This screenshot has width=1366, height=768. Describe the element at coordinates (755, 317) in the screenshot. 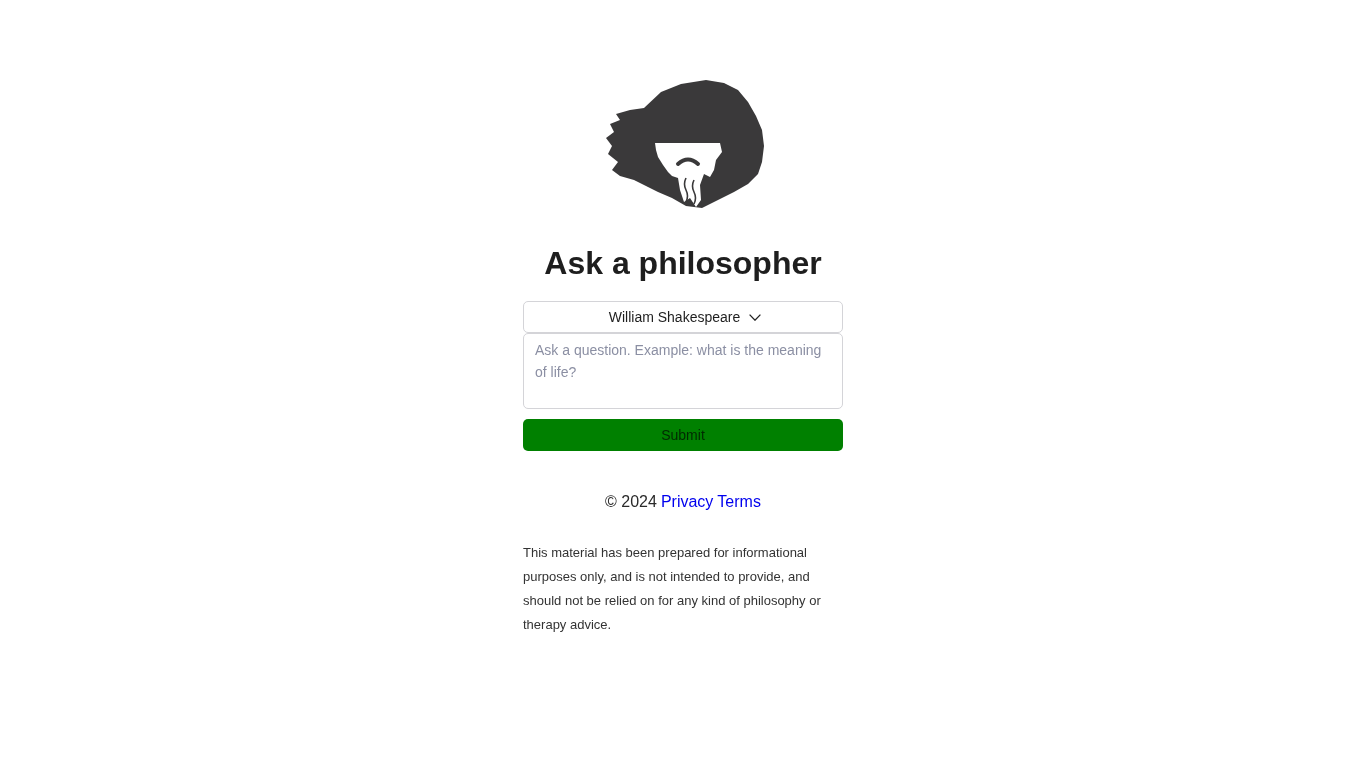

I see `chevron-down-icon` at that location.